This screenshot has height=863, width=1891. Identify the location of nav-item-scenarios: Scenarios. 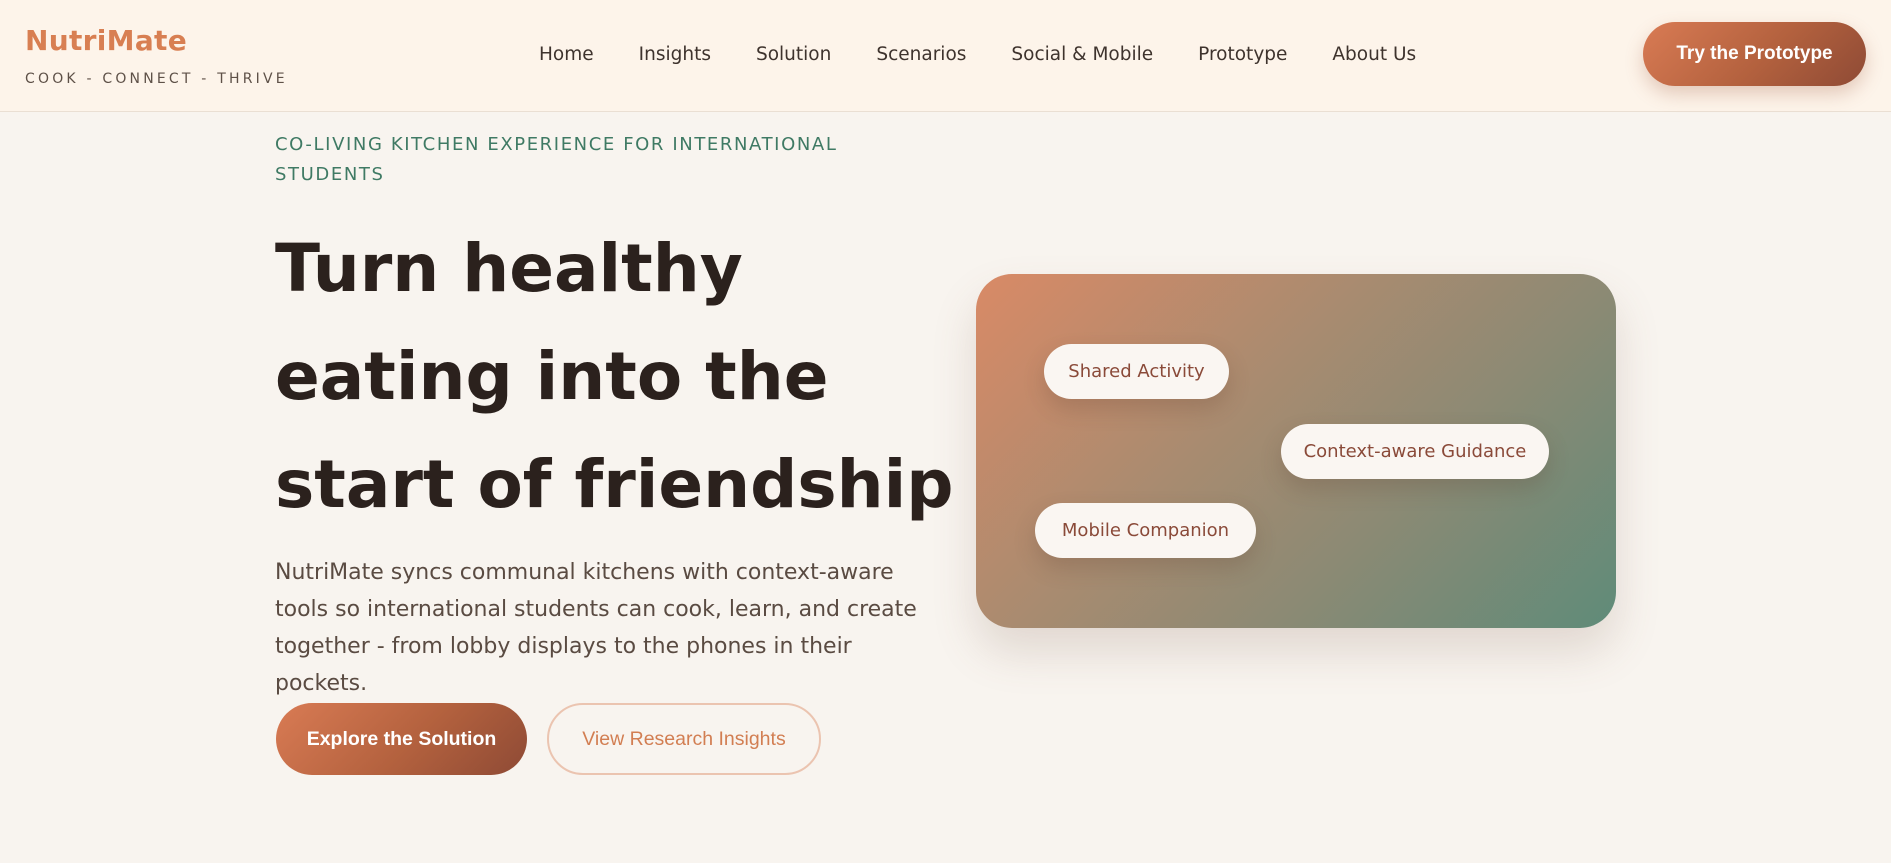
(921, 54).